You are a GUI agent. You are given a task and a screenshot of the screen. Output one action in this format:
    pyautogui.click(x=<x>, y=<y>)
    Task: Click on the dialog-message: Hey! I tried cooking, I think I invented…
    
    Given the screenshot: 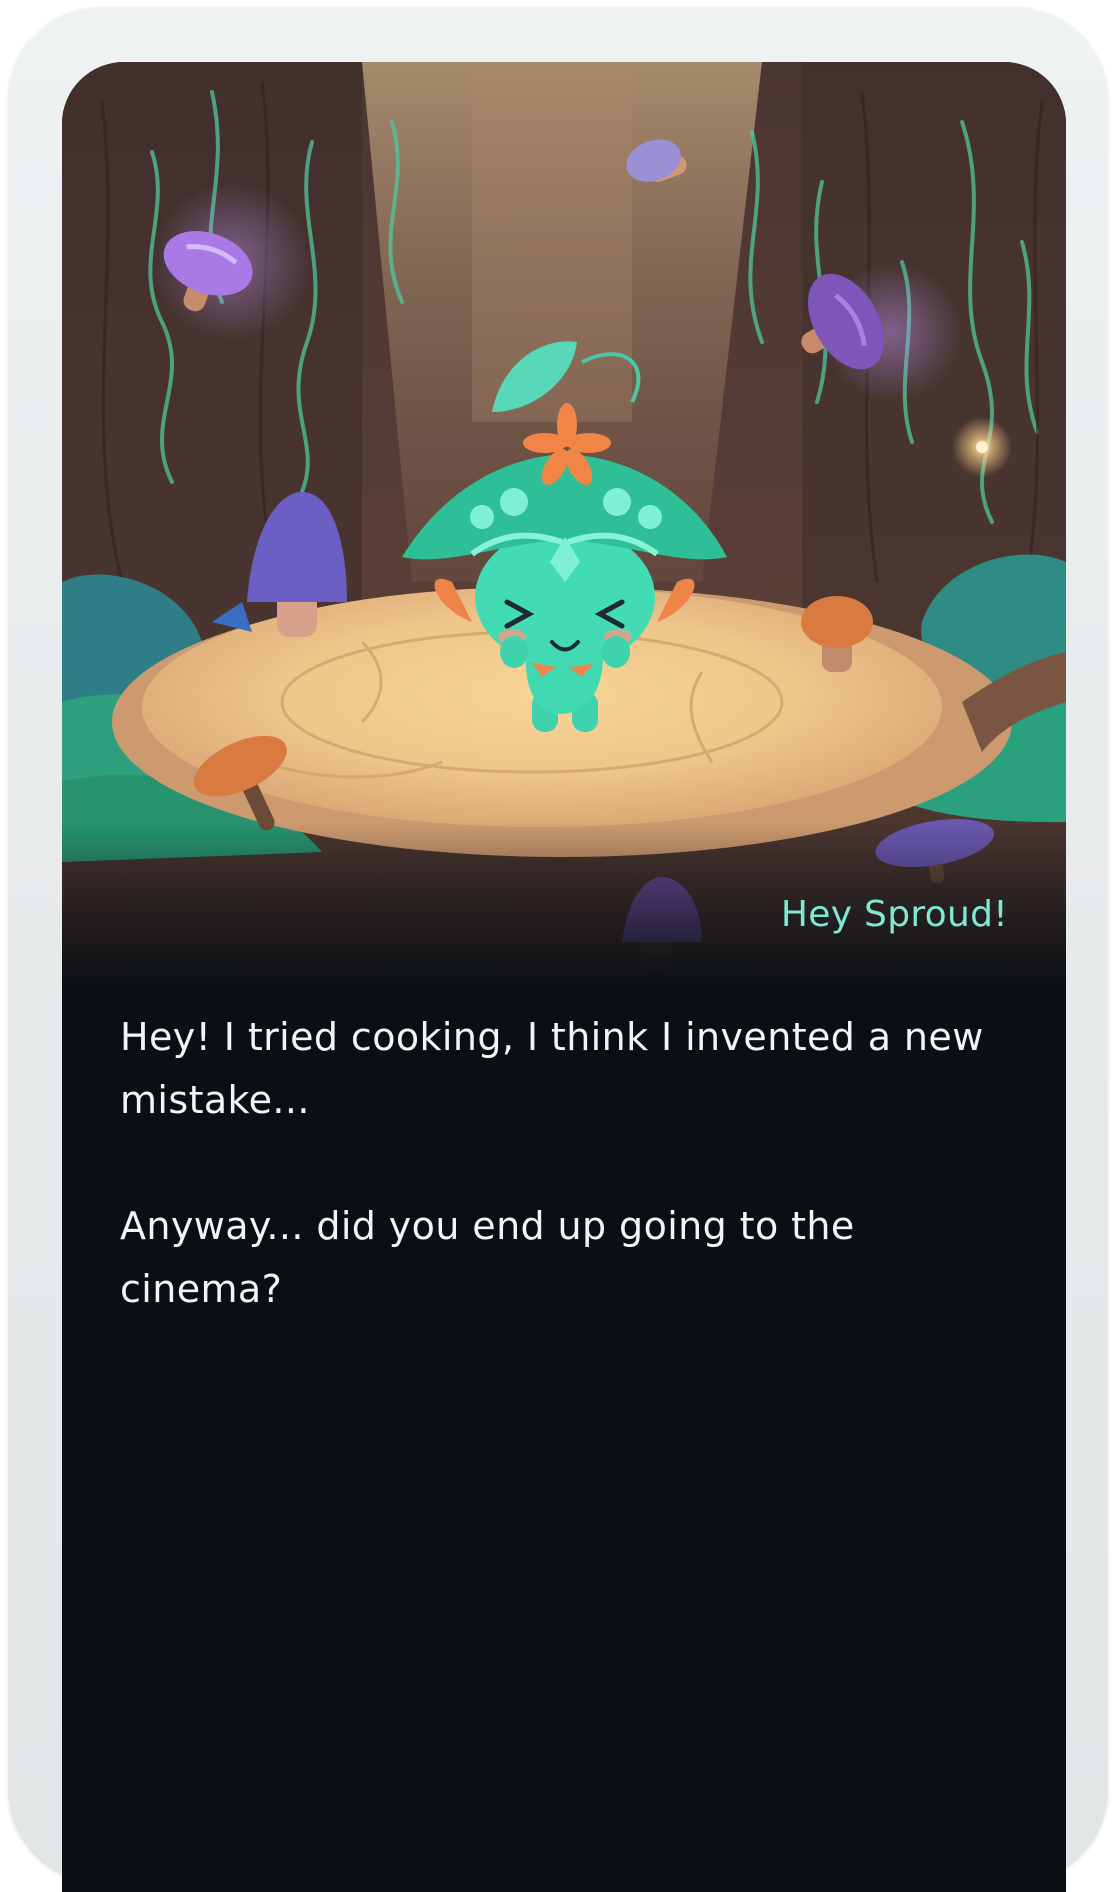 What is the action you would take?
    pyautogui.click(x=570, y=1163)
    